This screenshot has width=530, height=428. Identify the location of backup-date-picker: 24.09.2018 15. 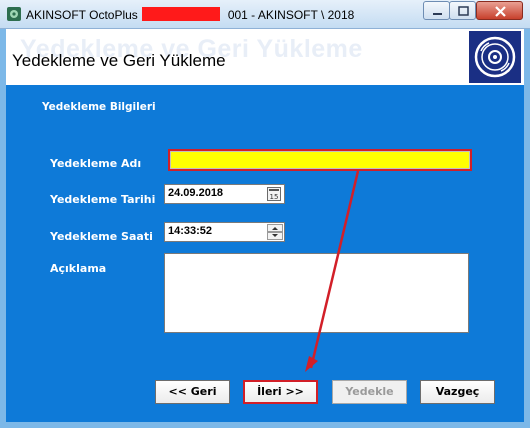
(224, 194).